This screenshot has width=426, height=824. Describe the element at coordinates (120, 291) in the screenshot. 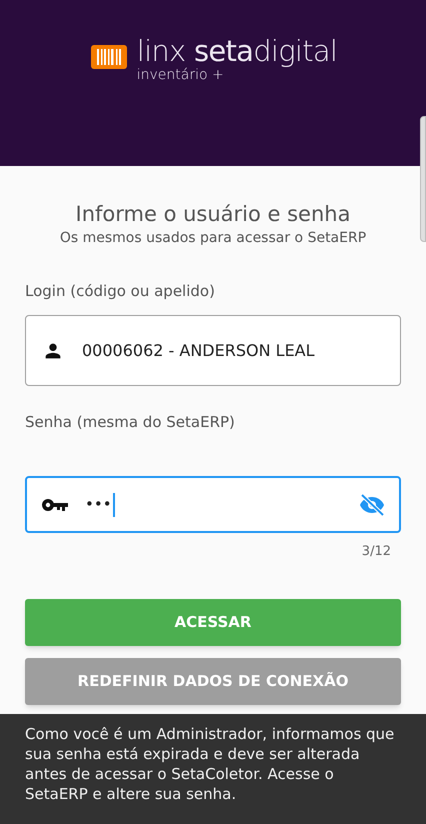

I see `field-label: Login (código ou apelido)` at that location.